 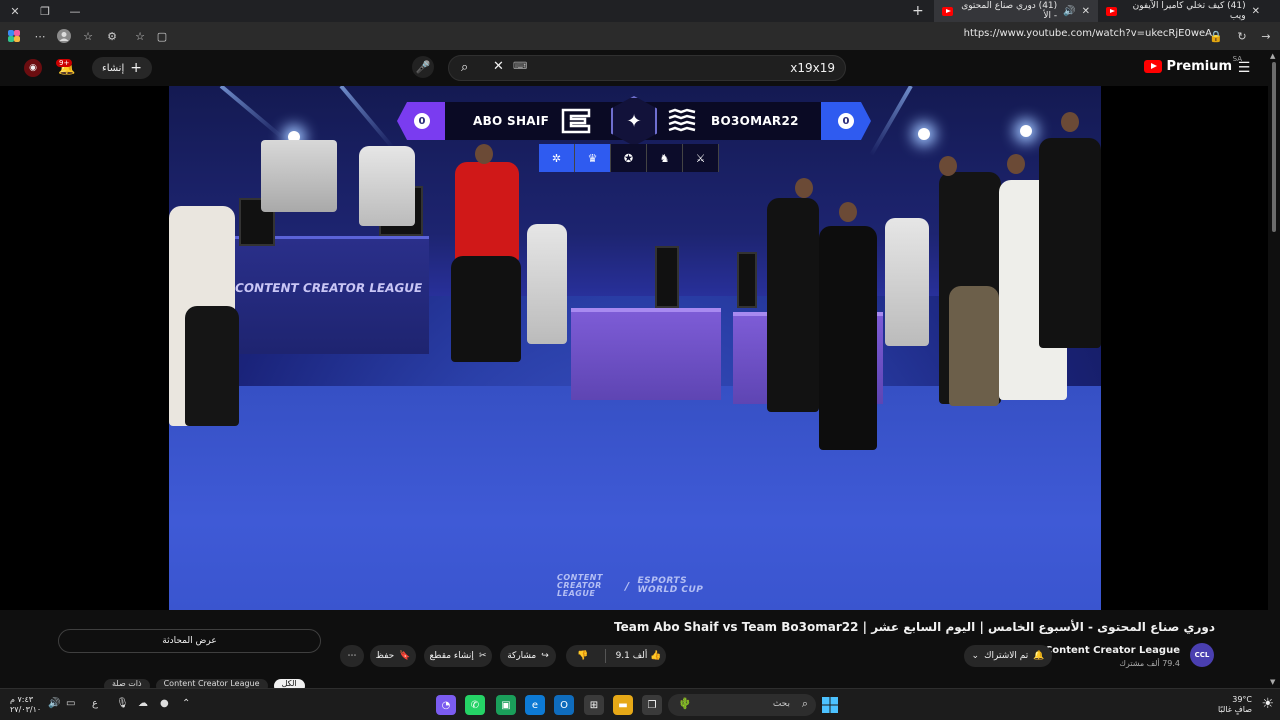 I want to click on messenger-app-icon: ◔, so click(x=446, y=705).